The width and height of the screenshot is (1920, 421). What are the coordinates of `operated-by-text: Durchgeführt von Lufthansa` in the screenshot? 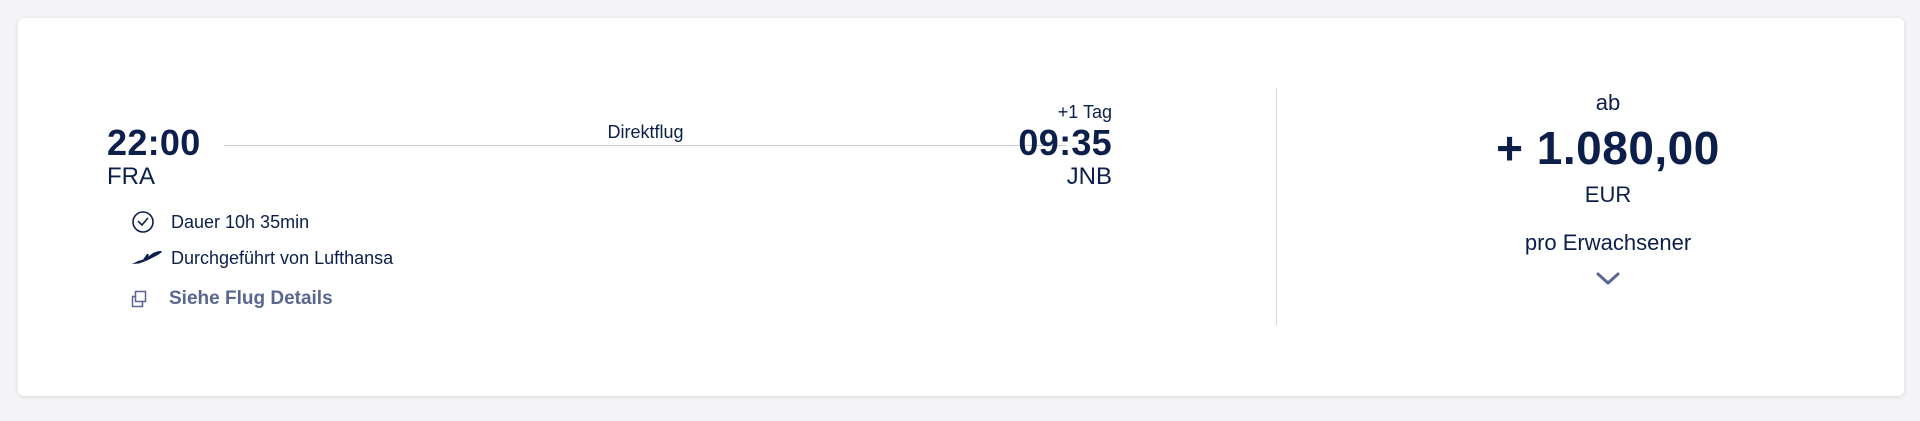 It's located at (282, 257).